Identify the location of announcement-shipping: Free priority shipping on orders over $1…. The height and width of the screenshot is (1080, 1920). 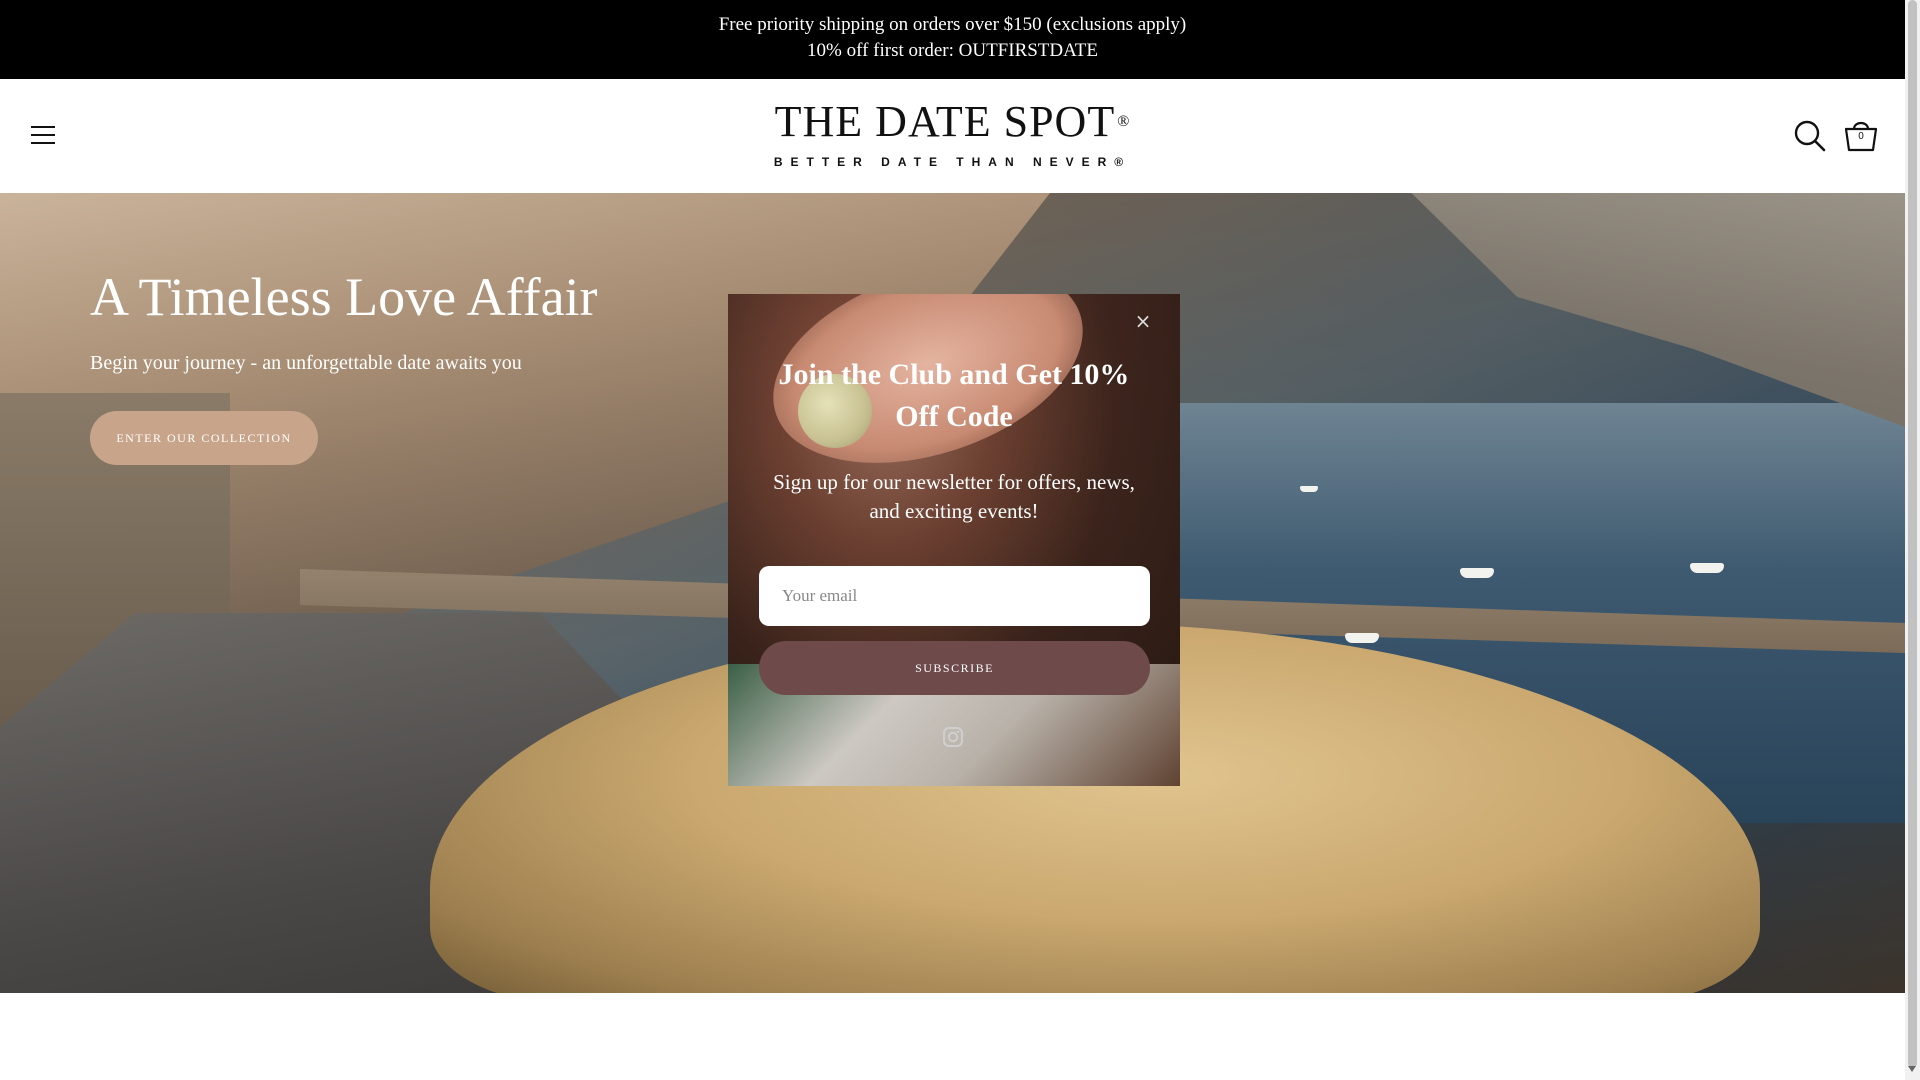
(952, 24).